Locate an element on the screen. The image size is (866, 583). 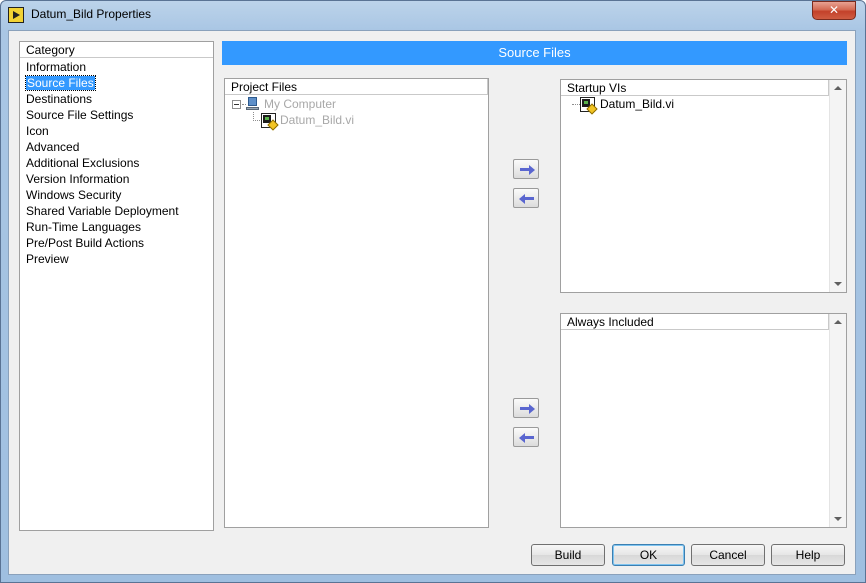
category-item-icon: Icon is located at coordinates (116, 131).